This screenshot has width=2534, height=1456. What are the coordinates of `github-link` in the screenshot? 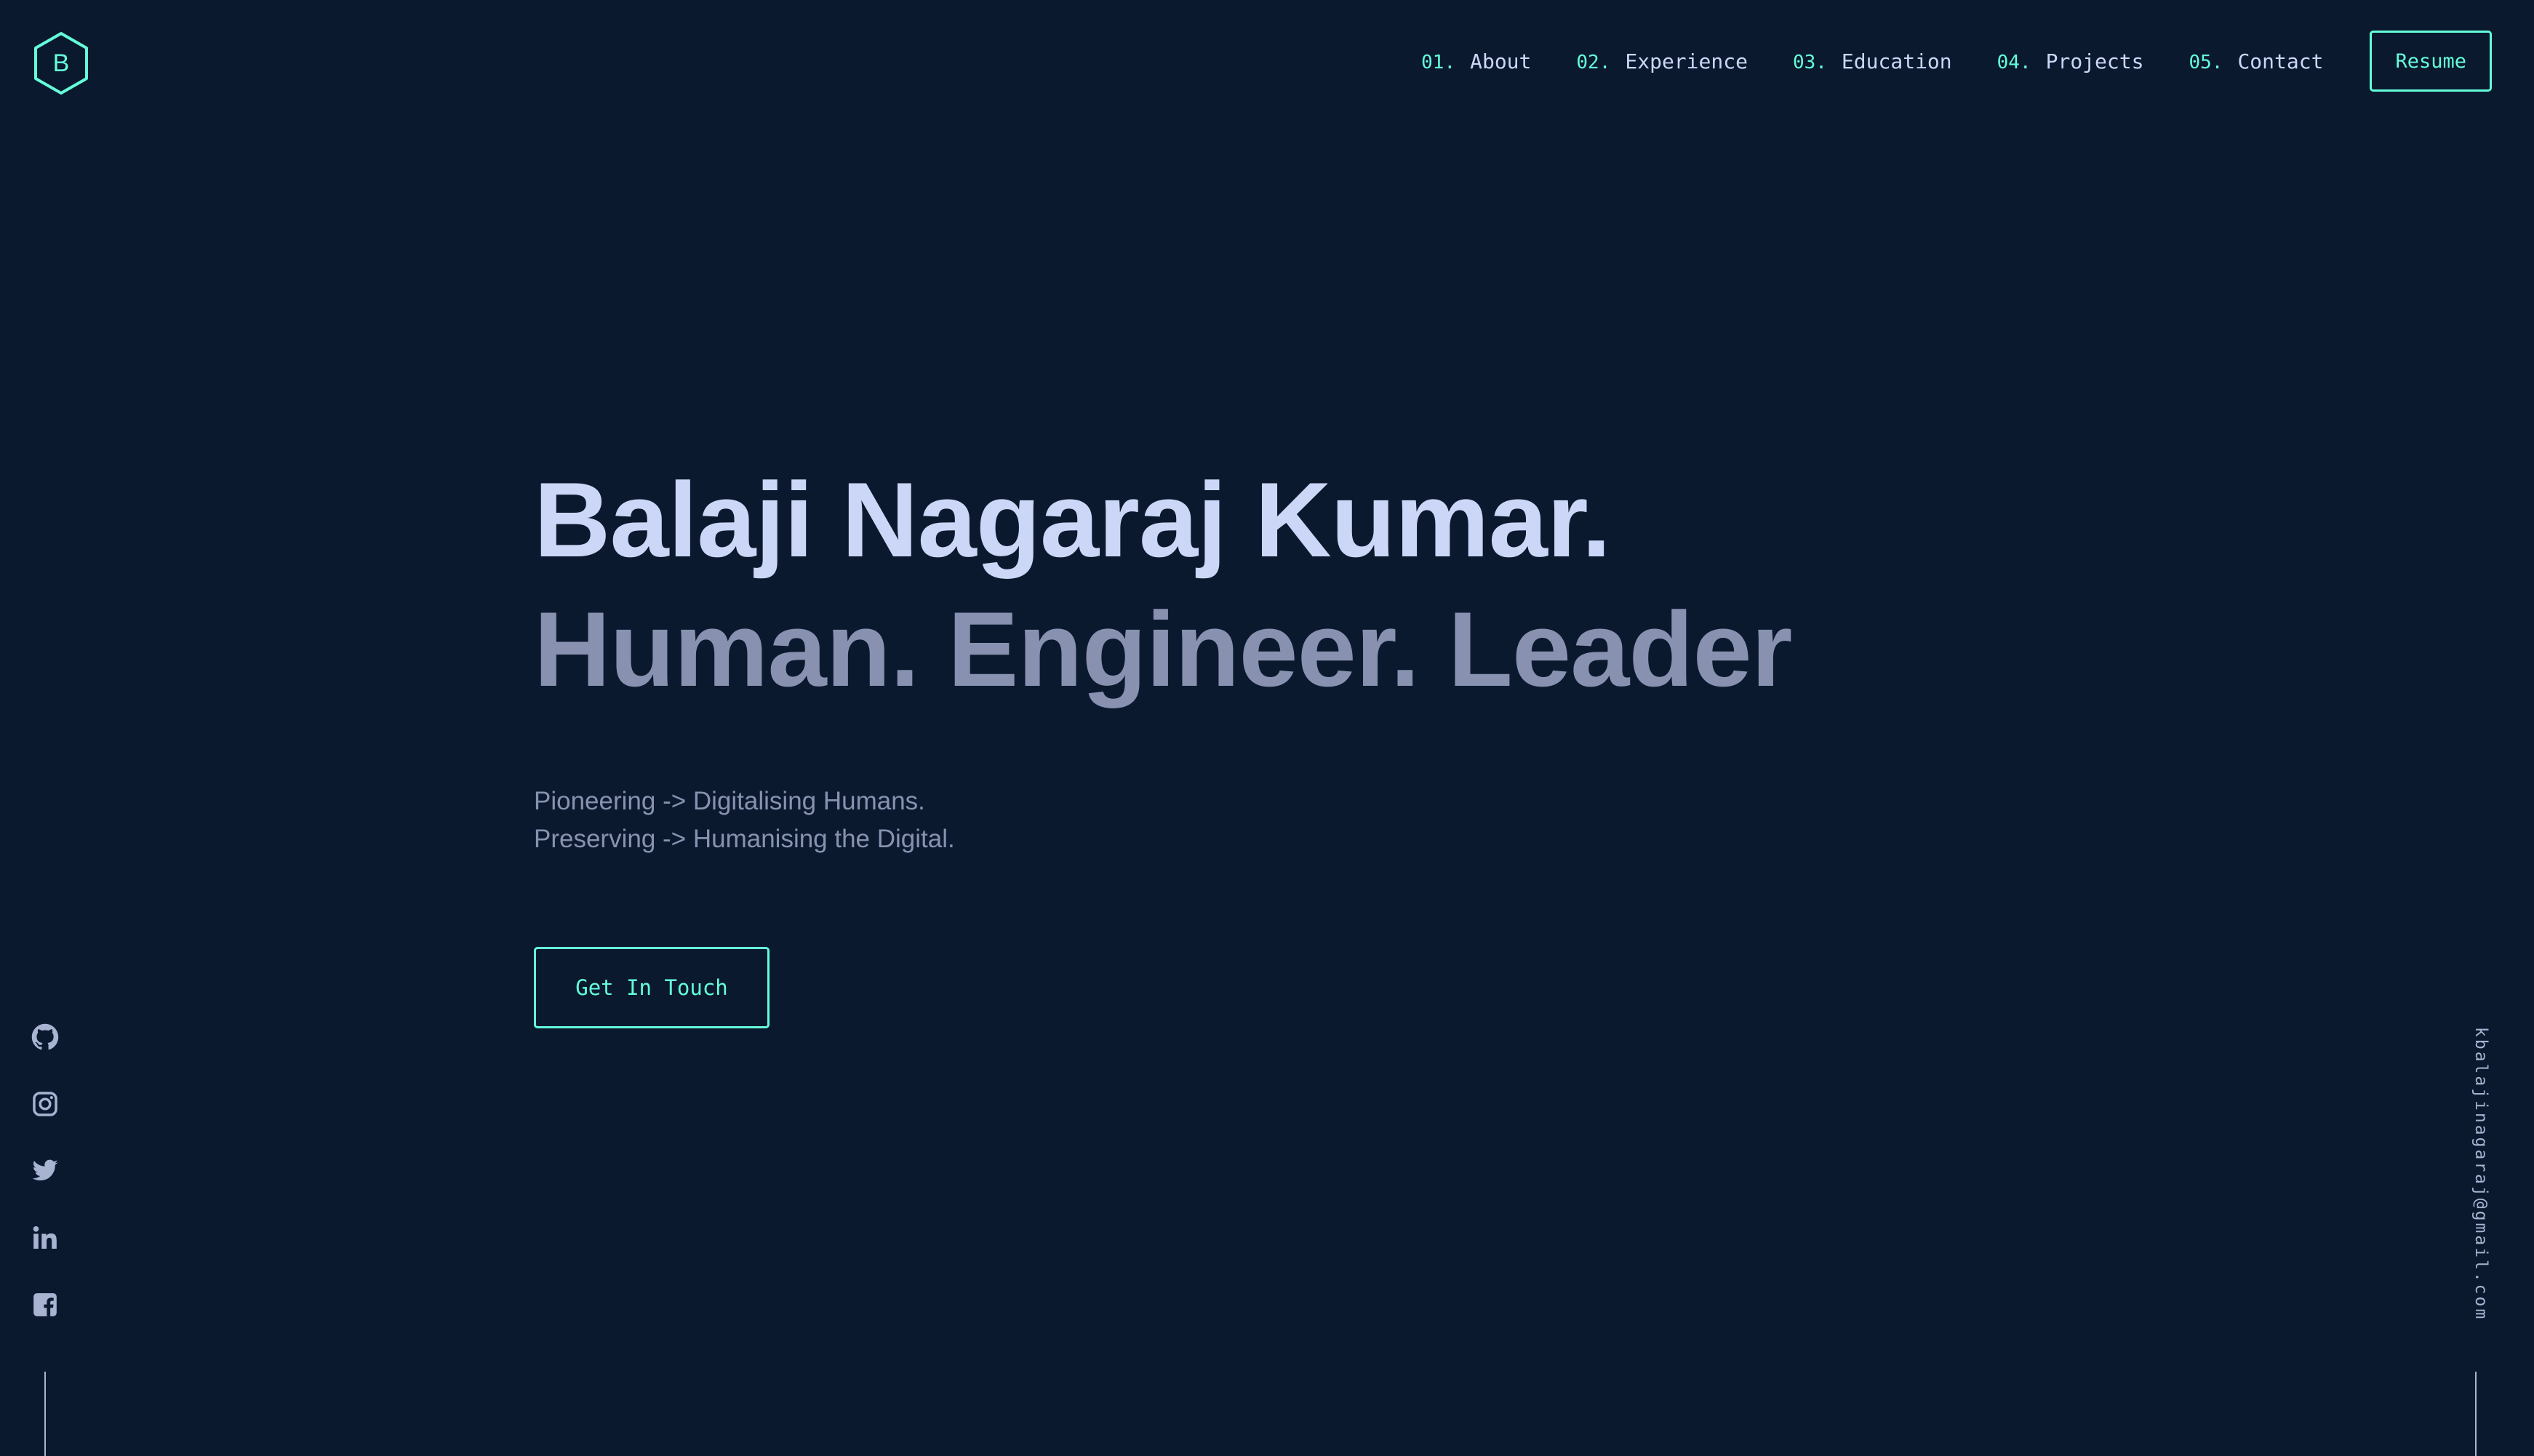 It's located at (45, 1037).